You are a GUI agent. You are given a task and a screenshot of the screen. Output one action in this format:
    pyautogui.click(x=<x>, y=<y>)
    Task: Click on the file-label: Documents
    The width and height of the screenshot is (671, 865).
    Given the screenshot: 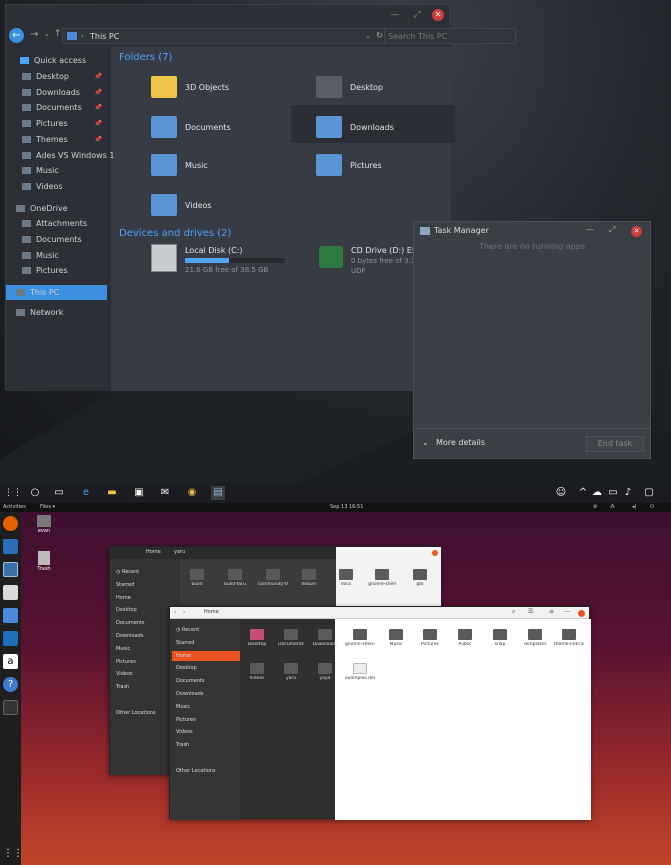 What is the action you would take?
    pyautogui.click(x=291, y=644)
    